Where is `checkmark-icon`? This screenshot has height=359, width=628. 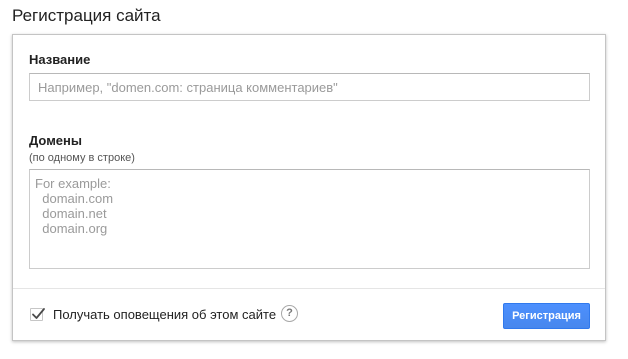
checkmark-icon is located at coordinates (38, 313).